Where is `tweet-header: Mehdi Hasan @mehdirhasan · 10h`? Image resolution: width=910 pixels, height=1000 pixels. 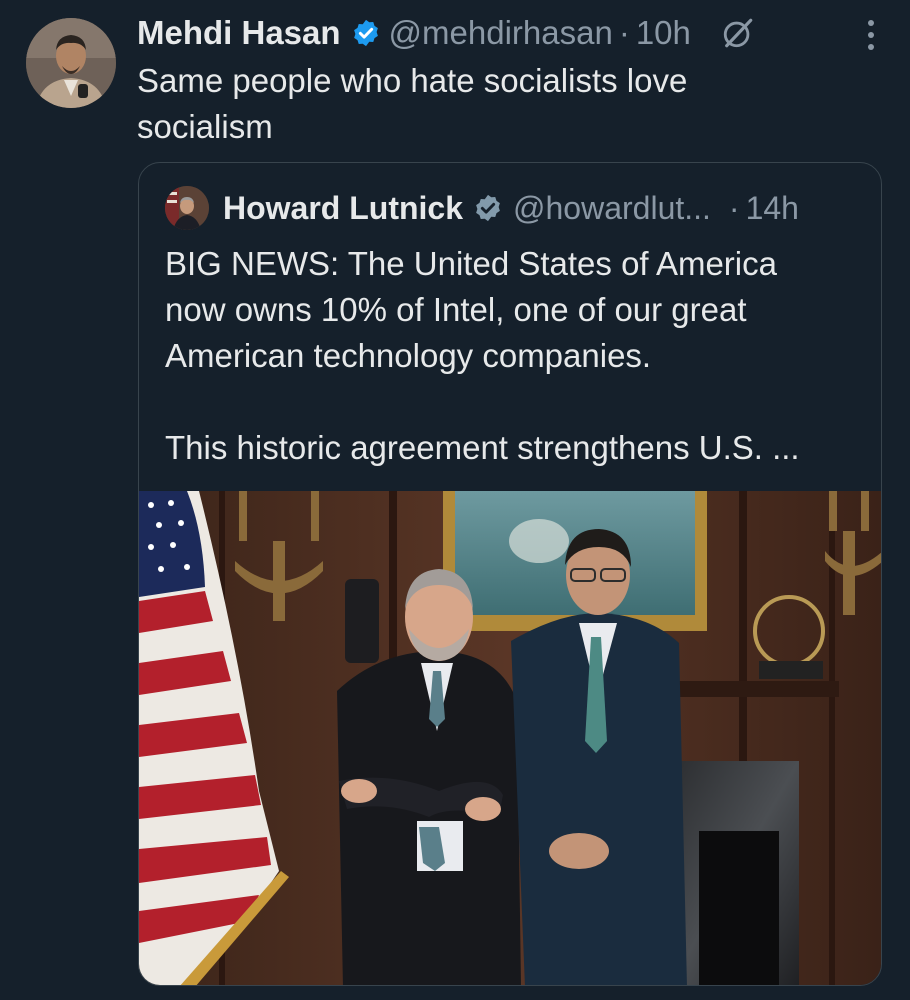
tweet-header: Mehdi Hasan @mehdirhasan · 10h is located at coordinates (508, 33).